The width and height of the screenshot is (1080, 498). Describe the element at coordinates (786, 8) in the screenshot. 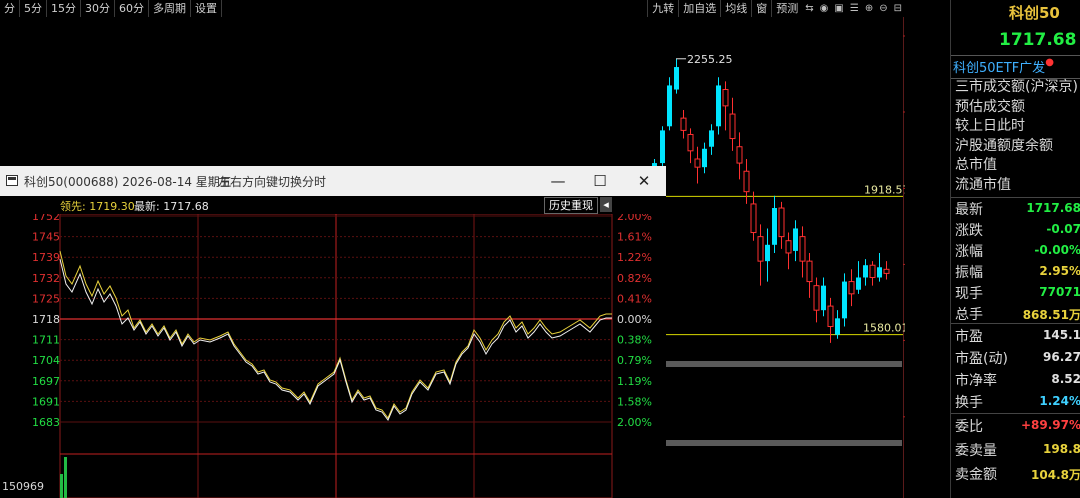

I see `tool-item-4: 预测` at that location.